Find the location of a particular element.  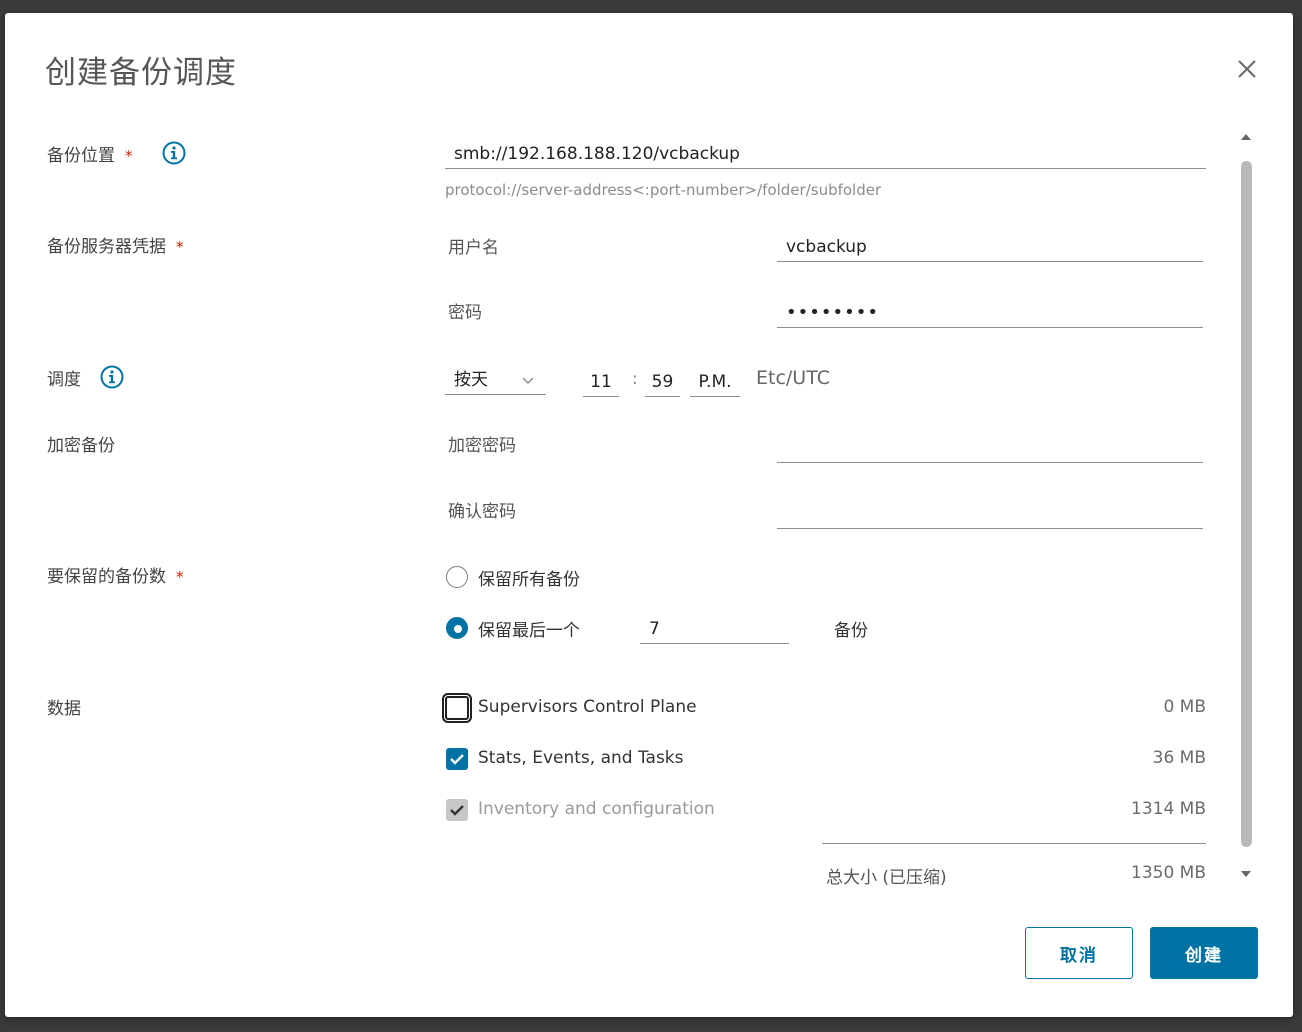

encrypt-backup-label: 加密备份 is located at coordinates (81, 446).